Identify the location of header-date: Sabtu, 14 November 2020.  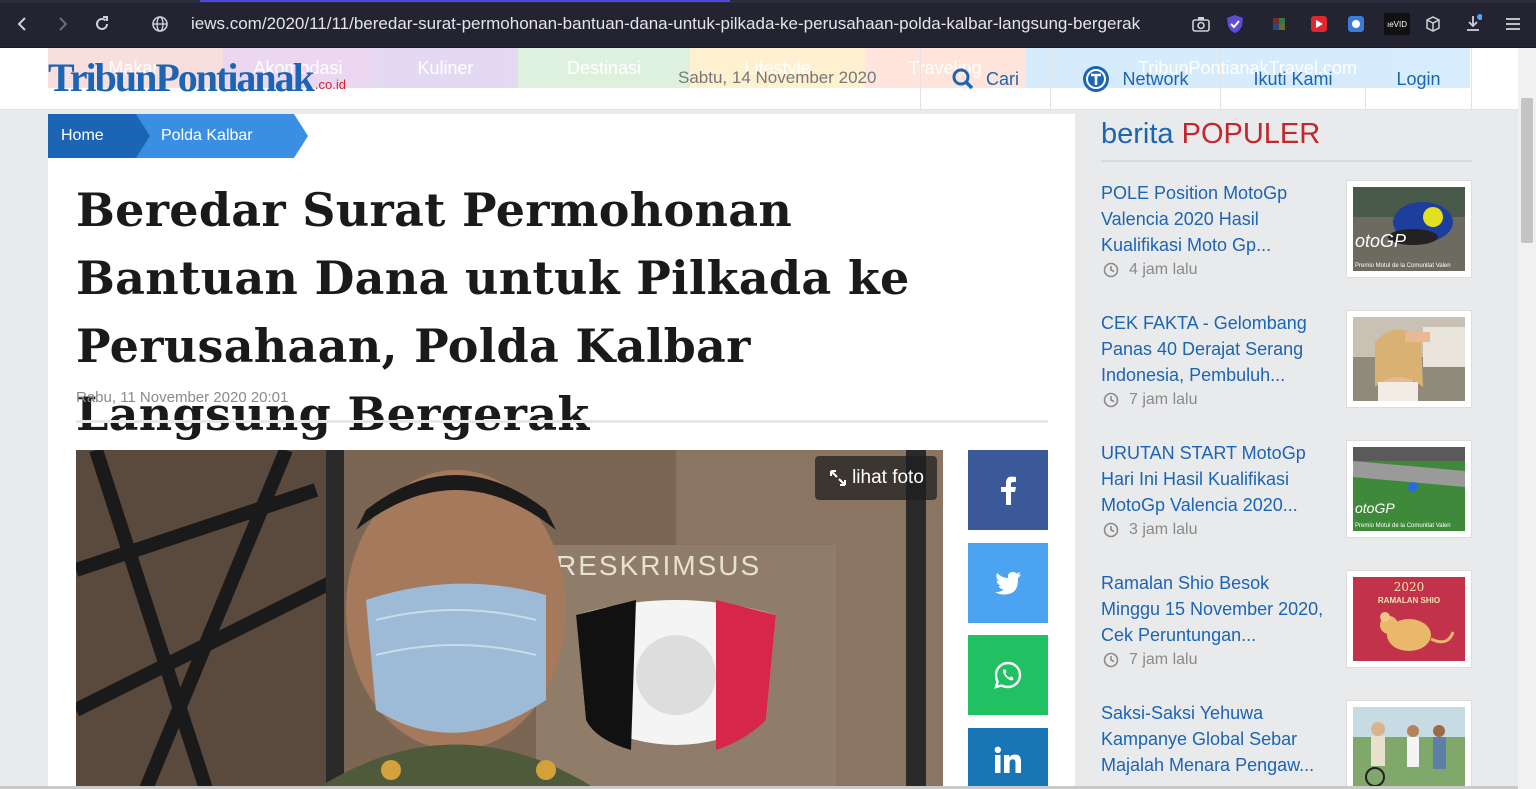
(777, 77).